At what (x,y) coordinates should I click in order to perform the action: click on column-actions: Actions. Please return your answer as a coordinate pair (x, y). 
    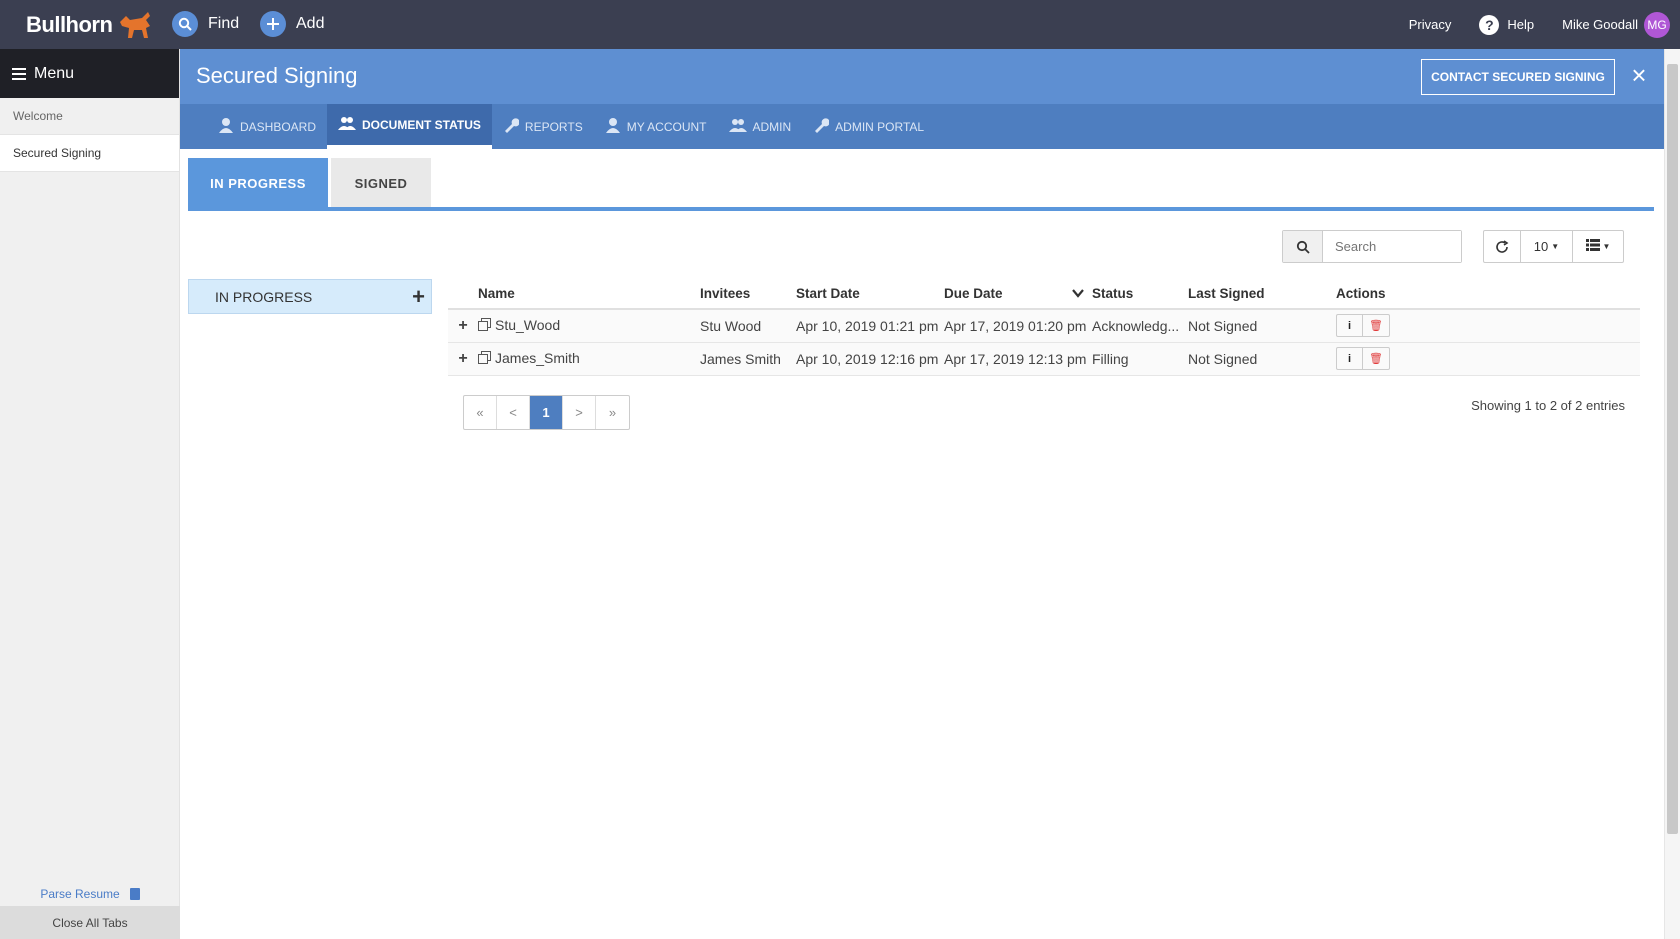
    Looking at the image, I should click on (1488, 294).